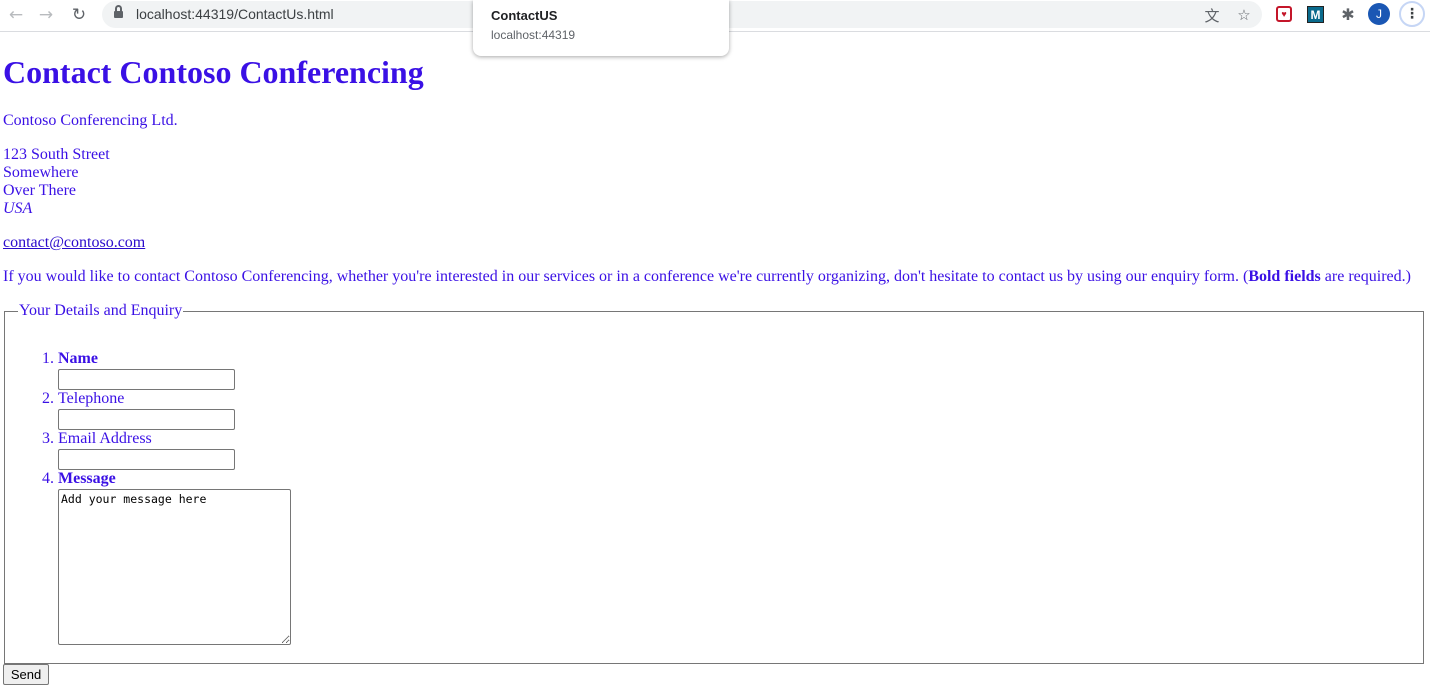 This screenshot has width=1430, height=688. I want to click on back-icon: ←, so click(16, 15).